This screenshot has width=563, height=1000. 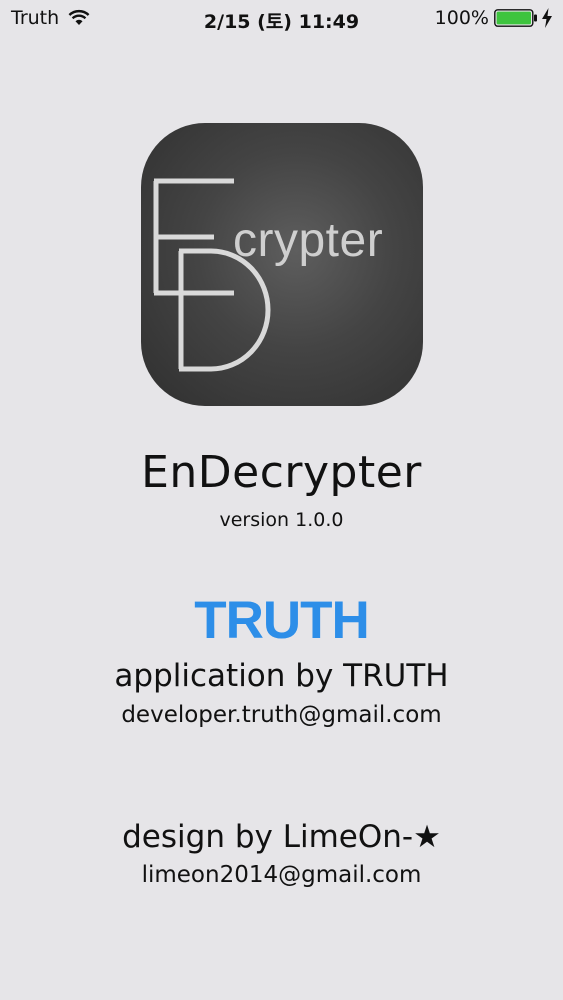 I want to click on designer-email: limeon2014@gmail.com, so click(x=281, y=875).